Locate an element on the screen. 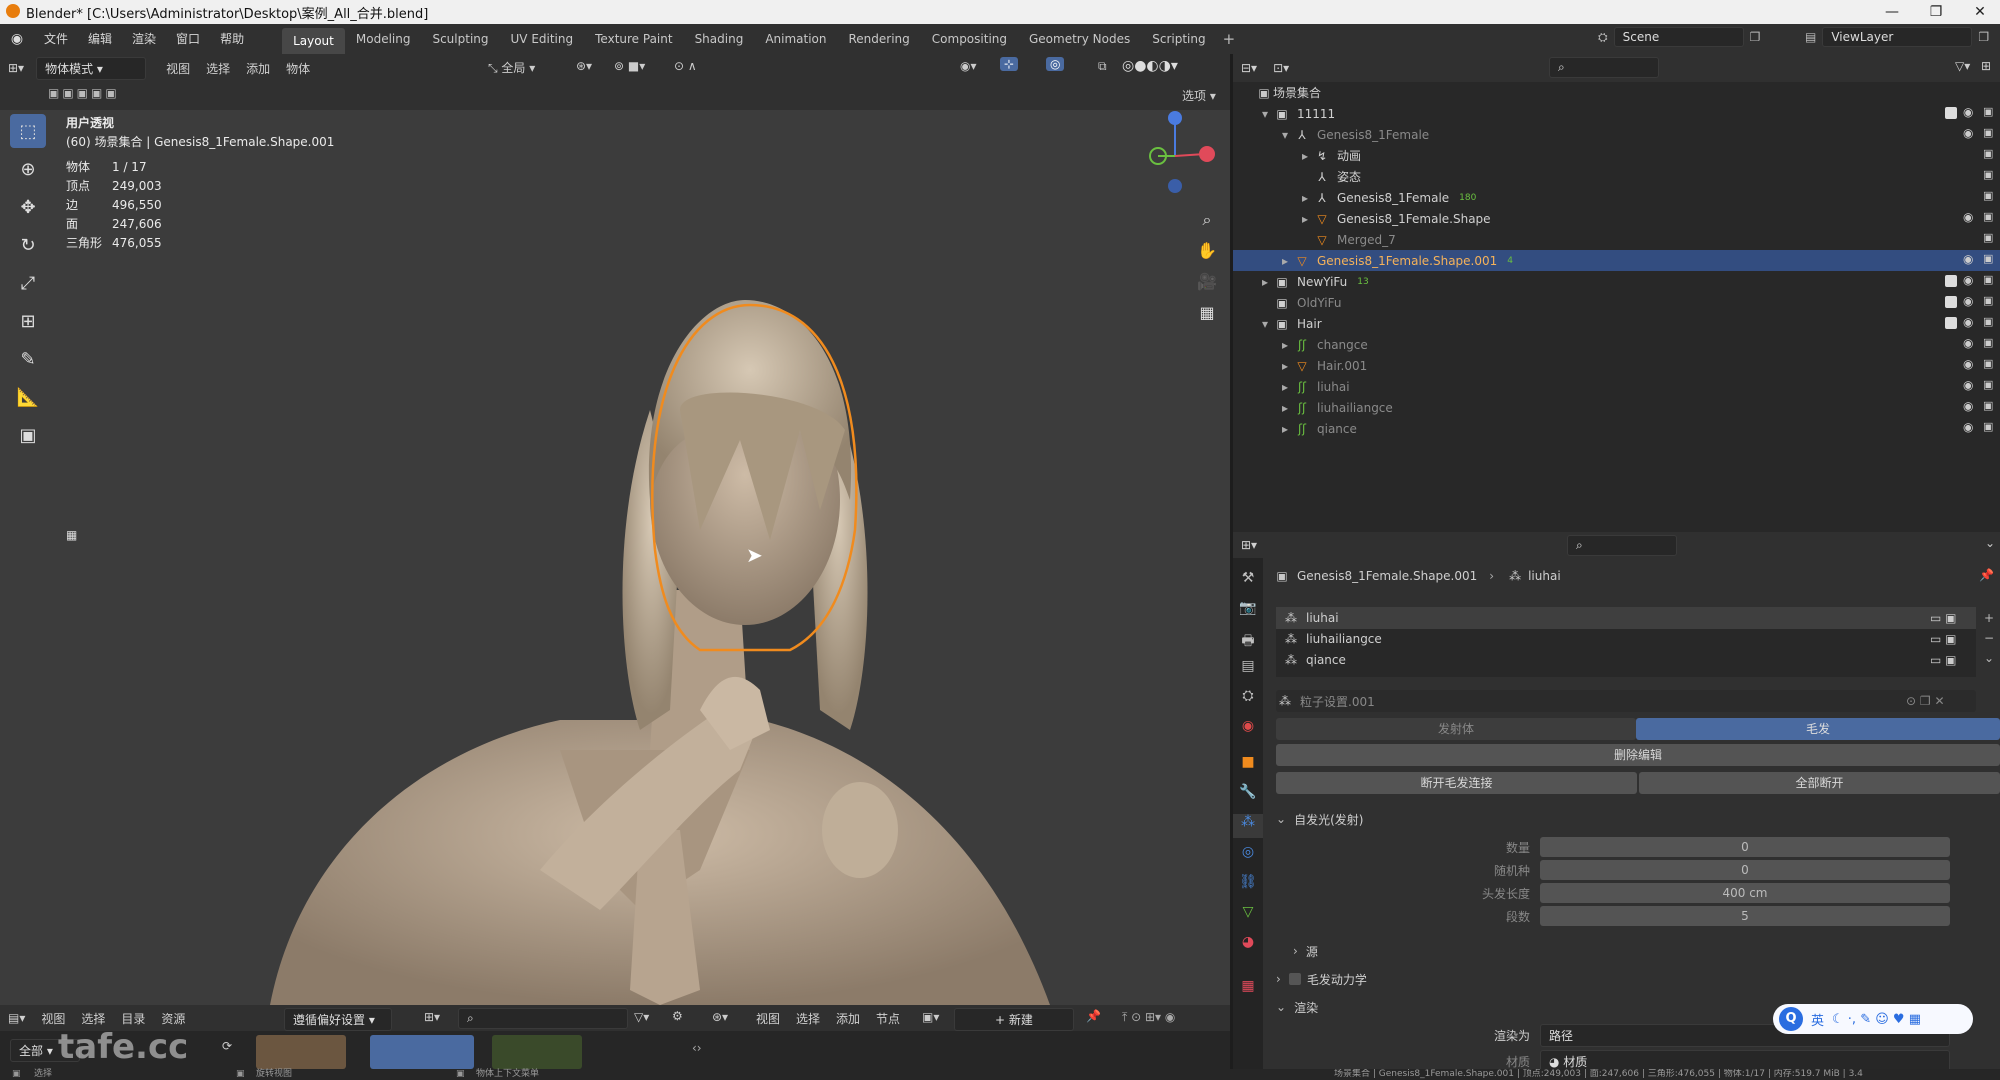 This screenshot has height=1080, width=2000. ime-lang: 英 is located at coordinates (1817, 1019).